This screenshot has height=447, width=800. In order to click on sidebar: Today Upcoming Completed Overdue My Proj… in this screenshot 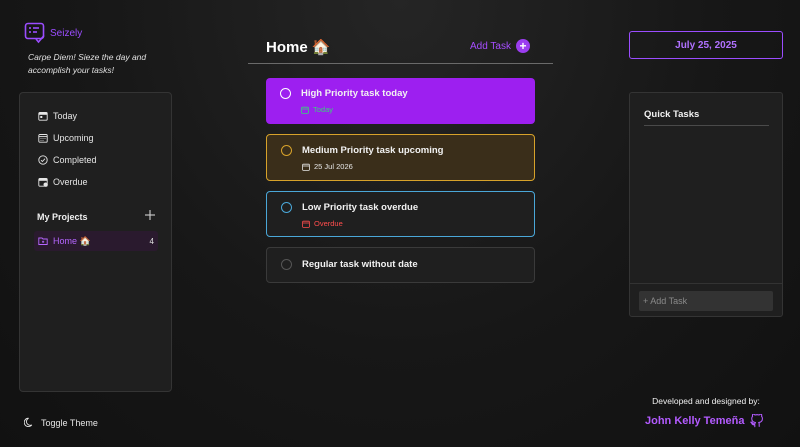, I will do `click(95, 242)`.